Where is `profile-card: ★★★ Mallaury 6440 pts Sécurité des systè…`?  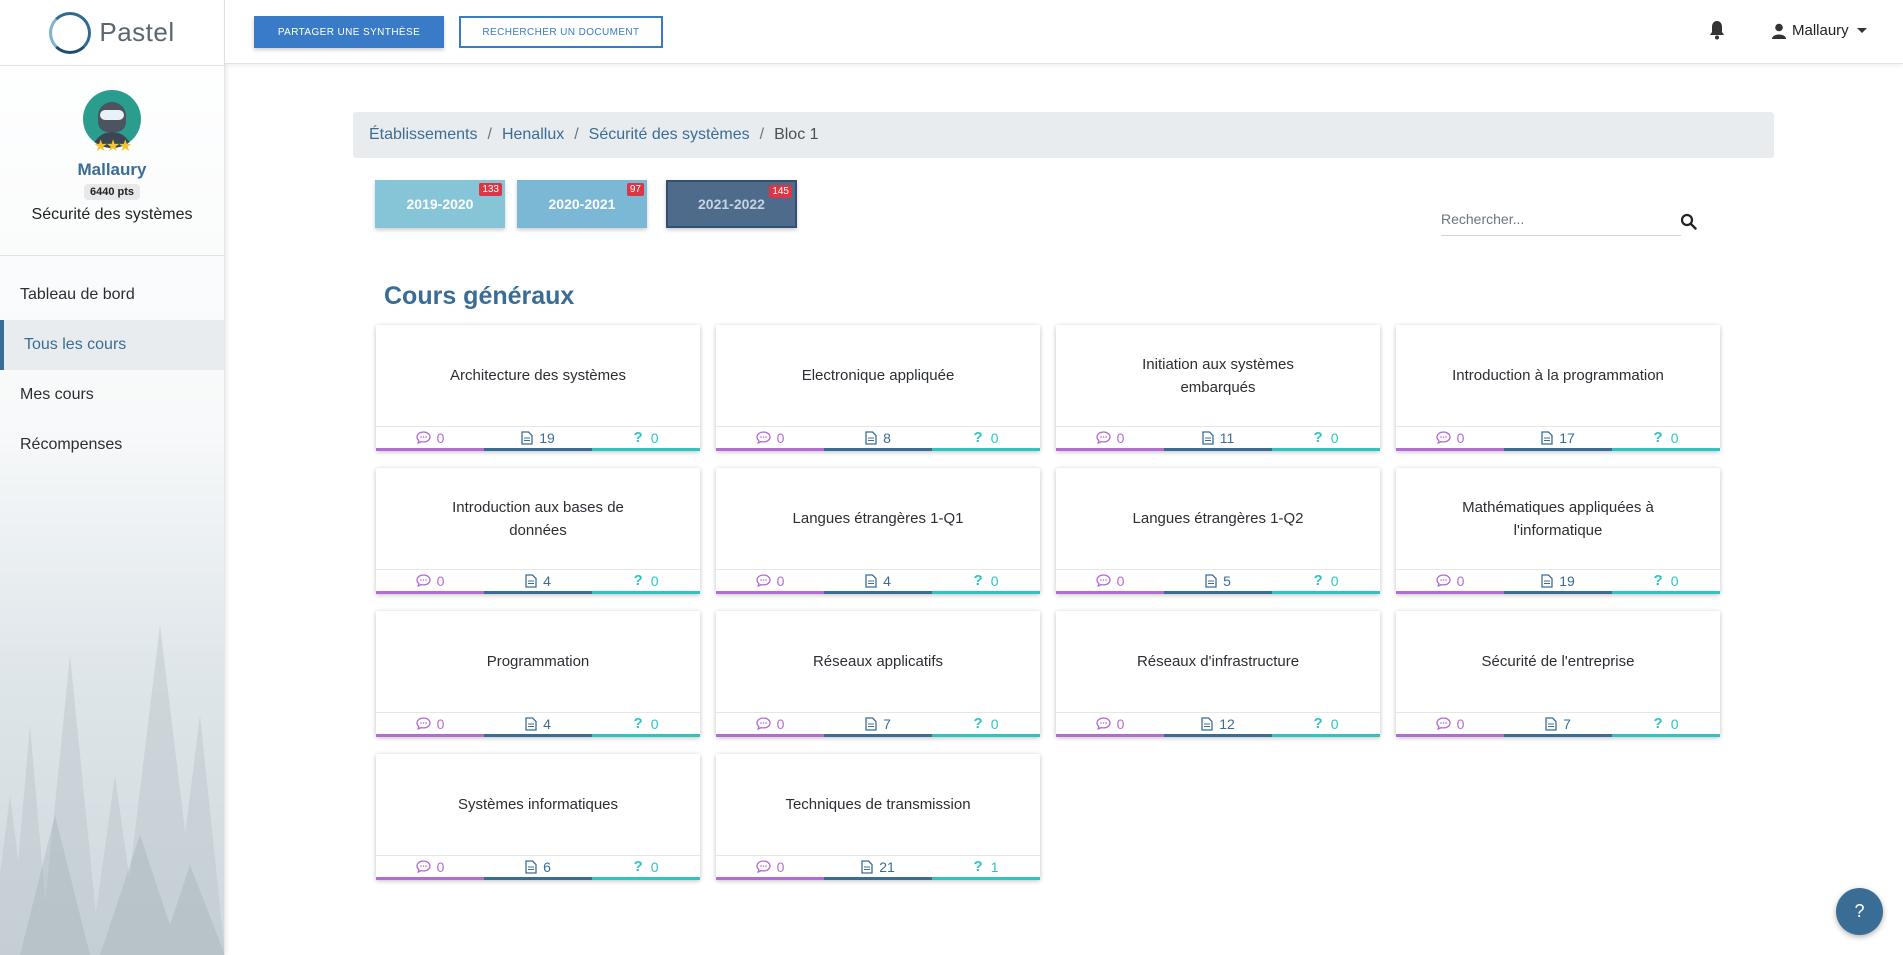 profile-card: ★★★ Mallaury 6440 pts Sécurité des systè… is located at coordinates (112, 161).